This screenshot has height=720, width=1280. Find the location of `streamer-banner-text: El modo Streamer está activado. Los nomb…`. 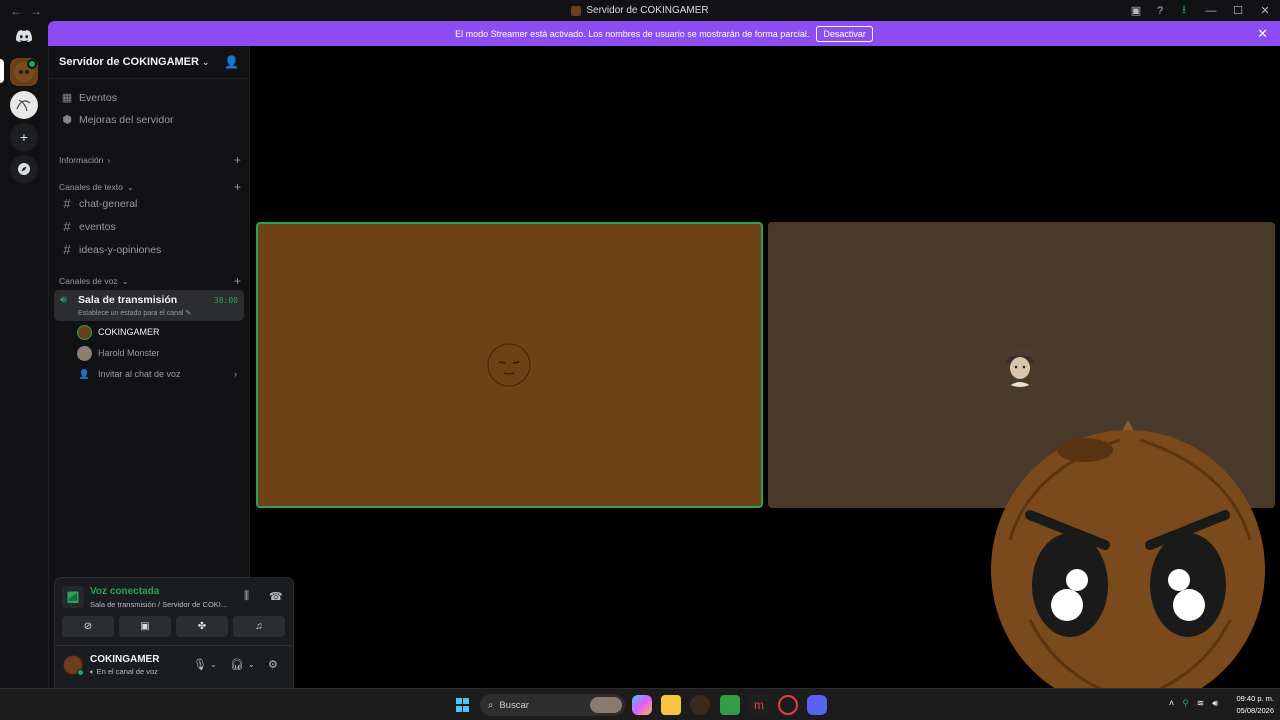

streamer-banner-text: El modo Streamer está activado. Los nomb… is located at coordinates (632, 33).